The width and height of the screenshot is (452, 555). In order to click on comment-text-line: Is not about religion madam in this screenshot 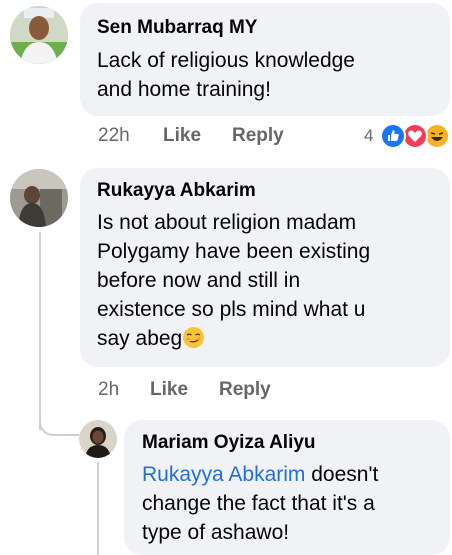, I will do `click(227, 222)`.